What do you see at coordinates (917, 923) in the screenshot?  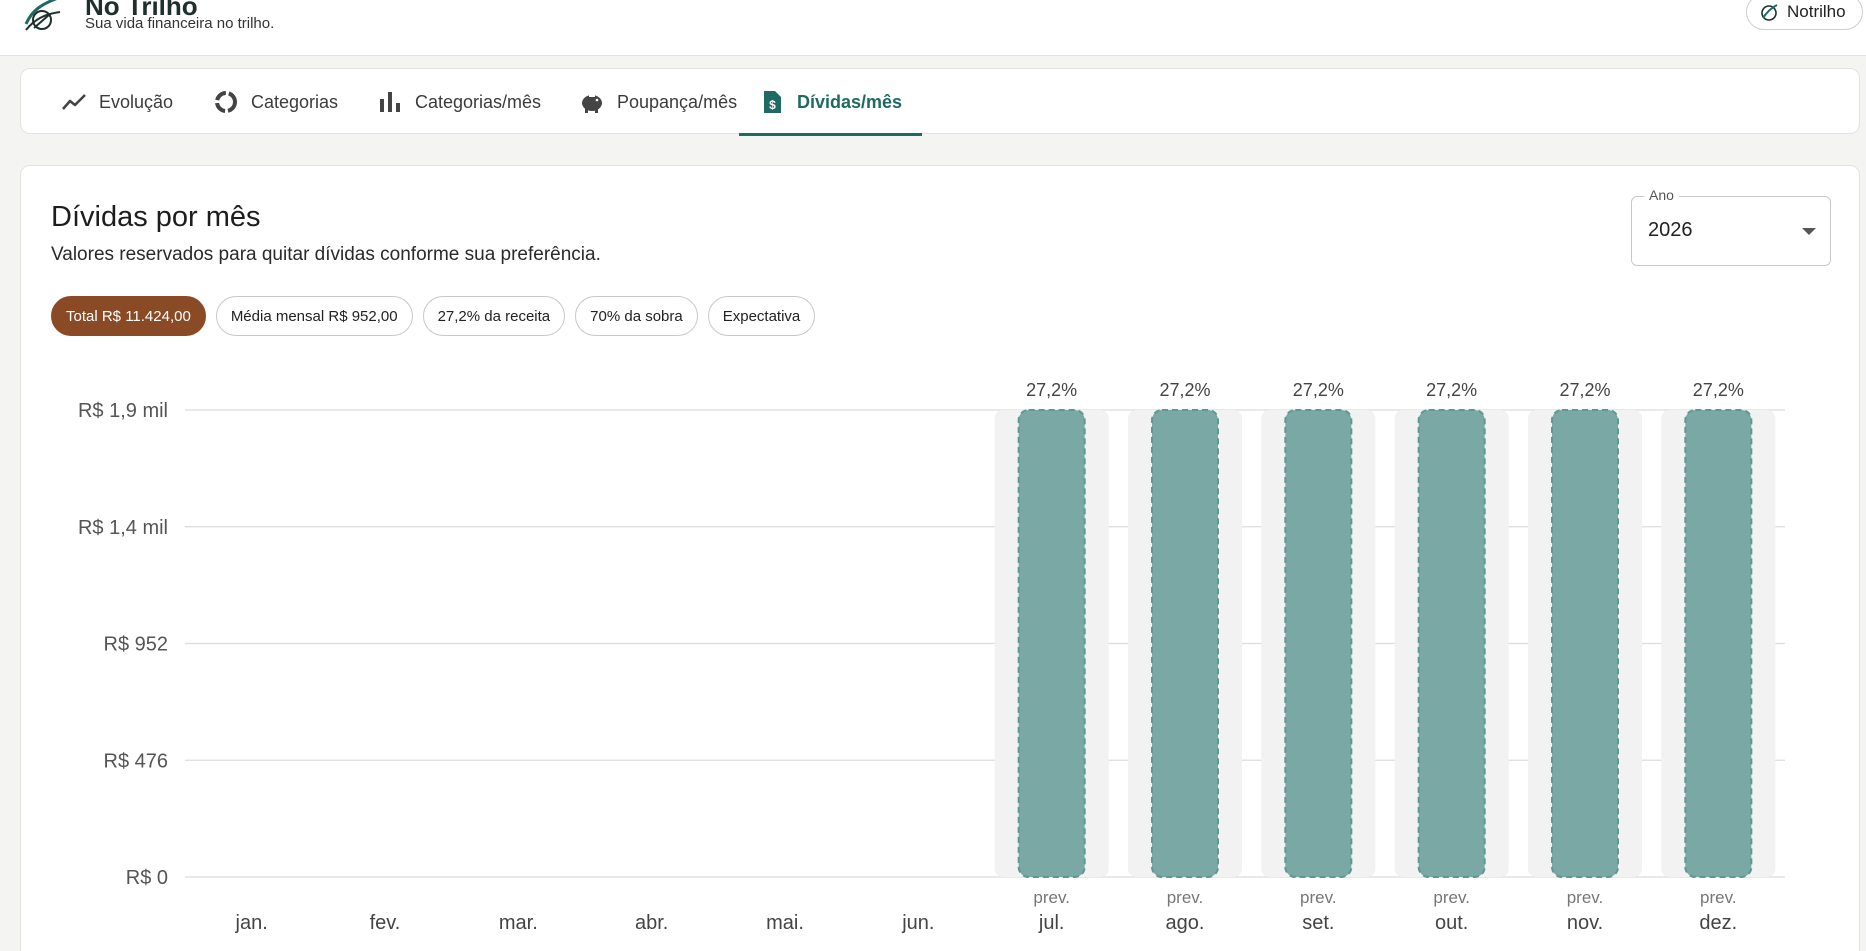 I see `x-tick-label: jun.` at bounding box center [917, 923].